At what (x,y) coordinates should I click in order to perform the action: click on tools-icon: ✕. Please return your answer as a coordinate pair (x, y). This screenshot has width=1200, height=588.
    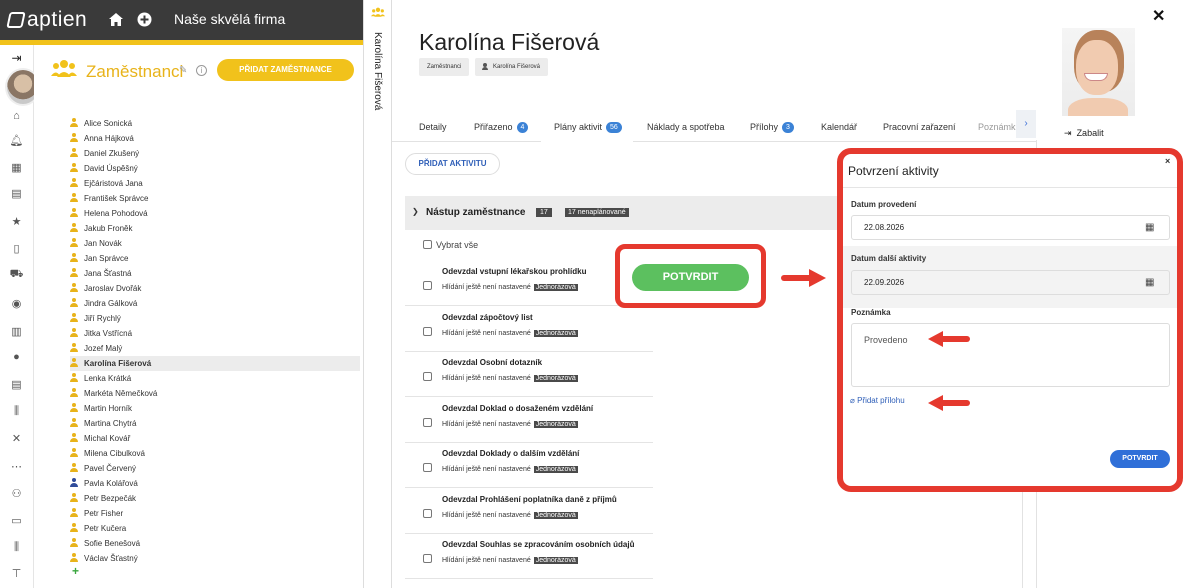
    Looking at the image, I should click on (16, 438).